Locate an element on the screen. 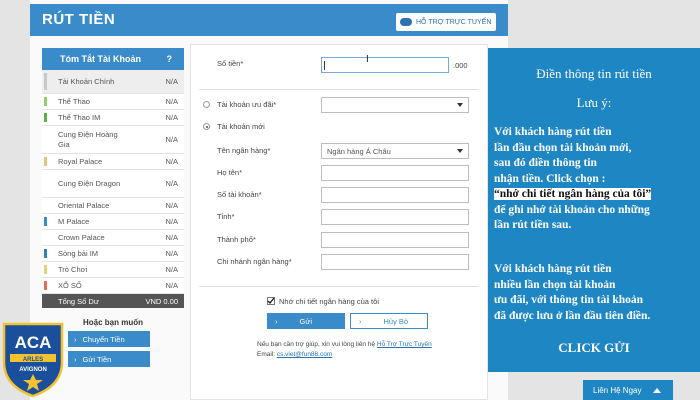 This screenshot has height=400, width=700. amount-input is located at coordinates (385, 65).